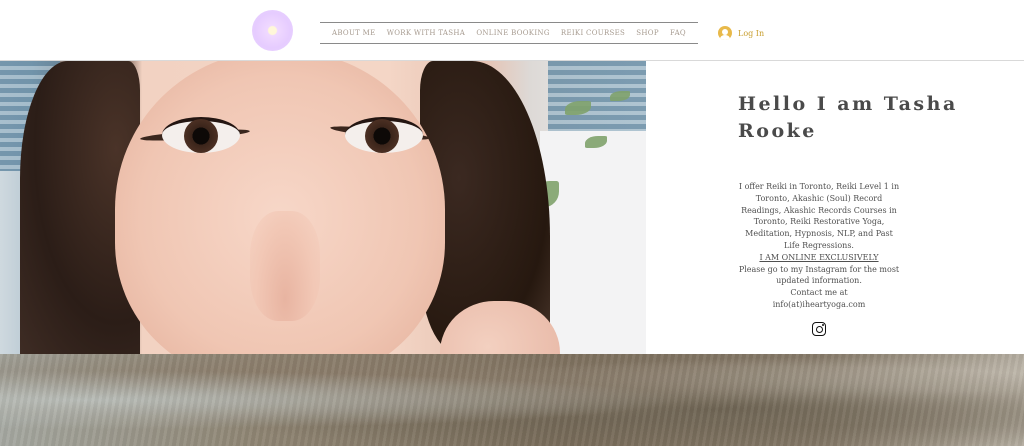  Describe the element at coordinates (512, 33) in the screenshot. I see `nav-item-online-booking: ONLINE BOOKING` at that location.